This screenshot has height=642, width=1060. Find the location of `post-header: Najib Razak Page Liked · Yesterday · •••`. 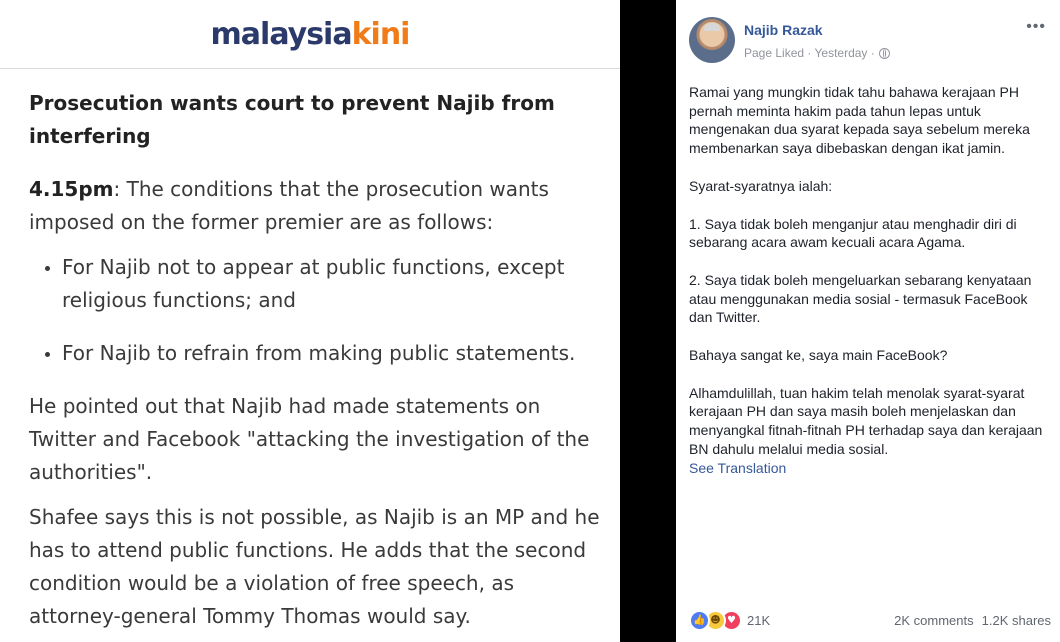

post-header: Najib Razak Page Liked · Yesterday · ••• is located at coordinates (868, 37).